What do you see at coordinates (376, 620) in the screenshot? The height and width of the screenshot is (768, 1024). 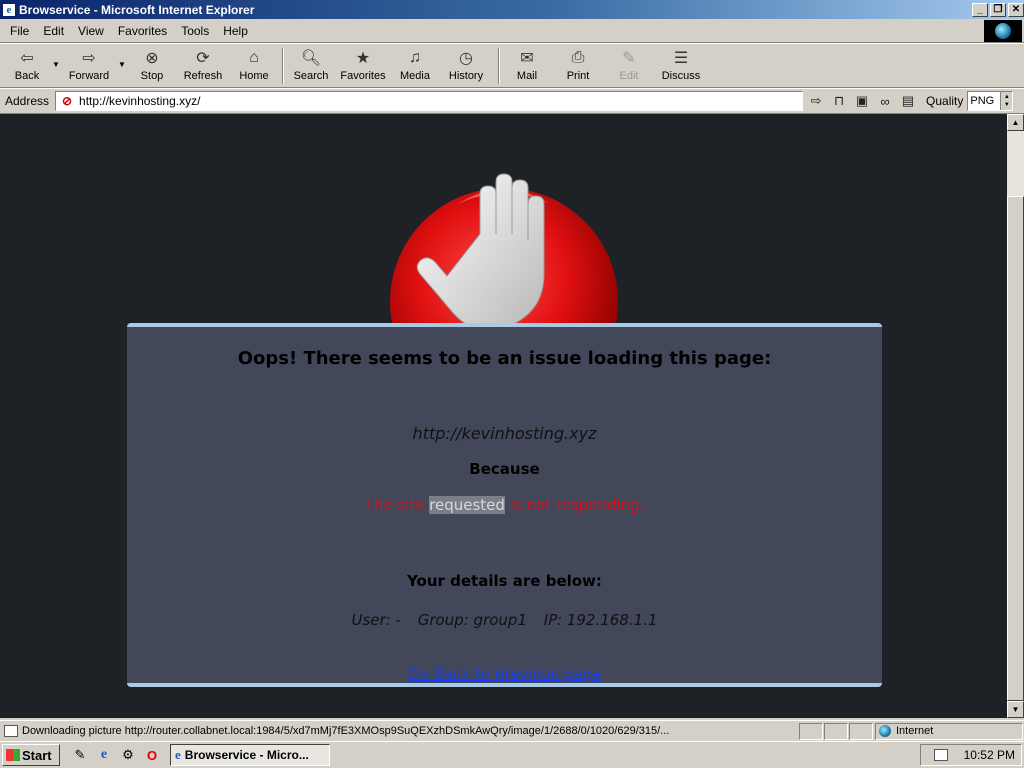 I see `user-value: User: -` at bounding box center [376, 620].